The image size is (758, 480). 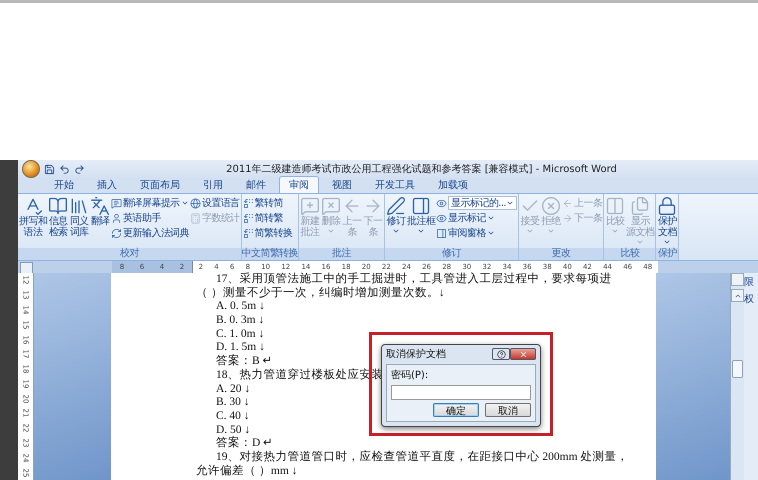 I want to click on group-label: 校对, so click(x=129, y=254).